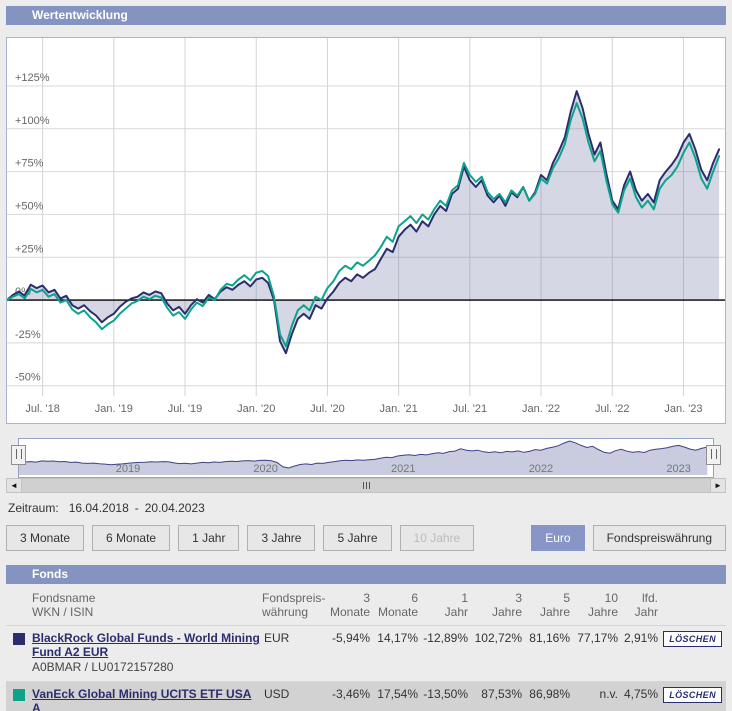 The image size is (732, 711). What do you see at coordinates (42, 409) in the screenshot?
I see `svg-text: Jul. '18` at bounding box center [42, 409].